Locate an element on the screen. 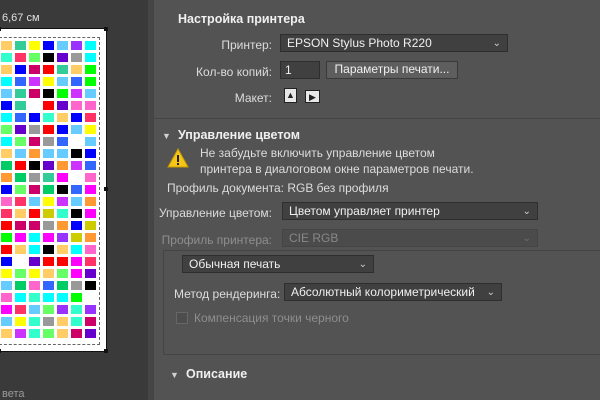 The height and width of the screenshot is (400, 600). portrait-layout-icon: ▲ is located at coordinates (290, 95).